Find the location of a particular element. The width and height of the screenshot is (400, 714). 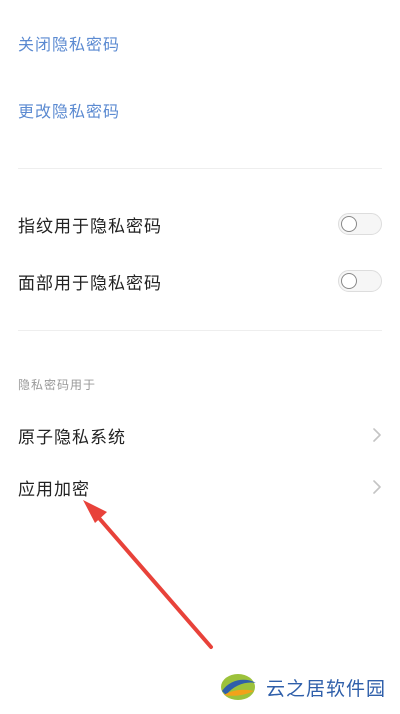

watermark: 云之居软件园 is located at coordinates (302, 687).